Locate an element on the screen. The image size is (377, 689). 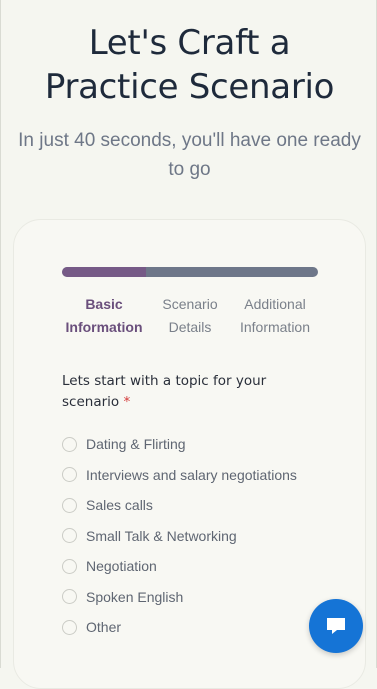
chat-bubble-icon is located at coordinates (336, 626).